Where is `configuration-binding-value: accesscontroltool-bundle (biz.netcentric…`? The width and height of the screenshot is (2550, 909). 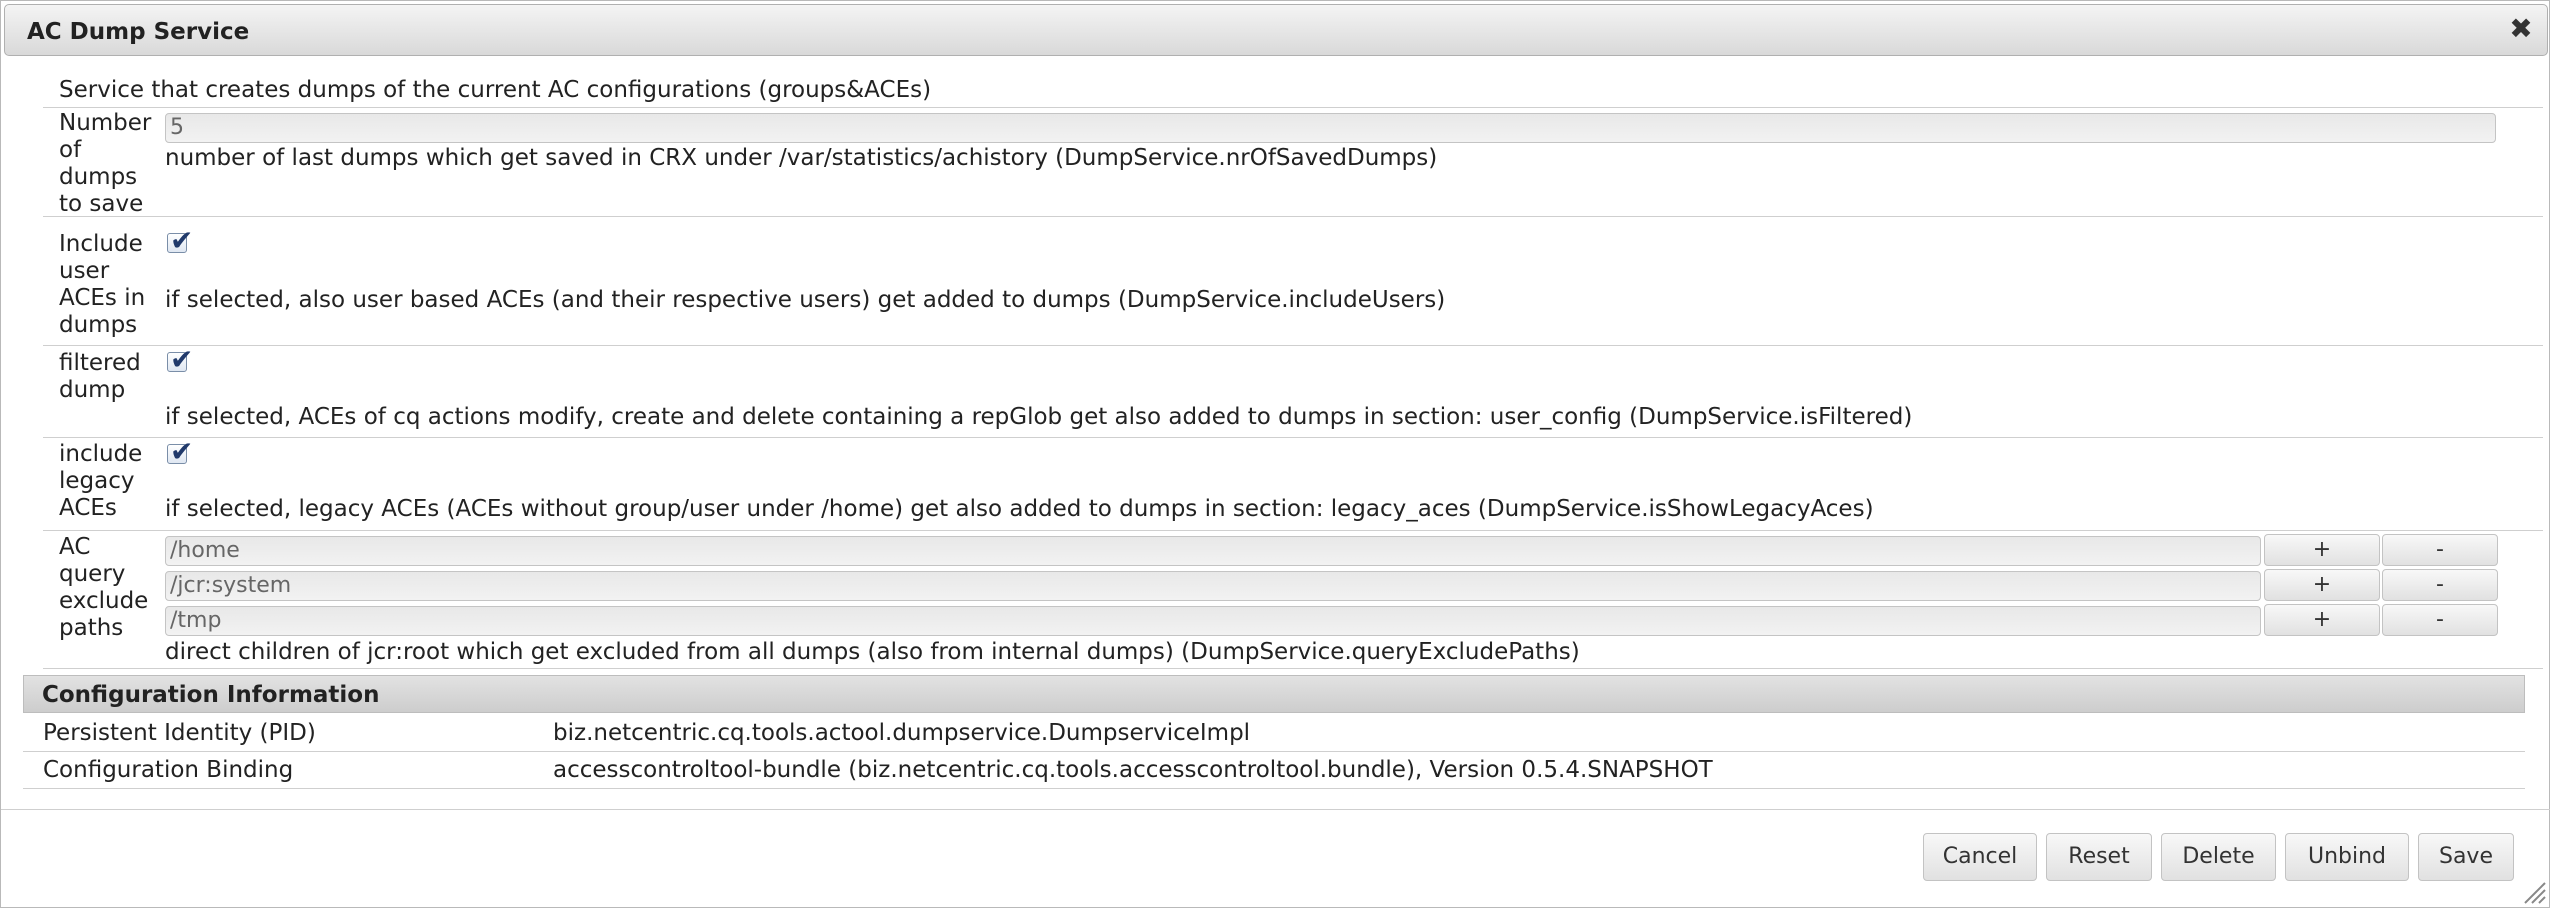 configuration-binding-value: accesscontroltool-bundle (biz.netcentric… is located at coordinates (1133, 770).